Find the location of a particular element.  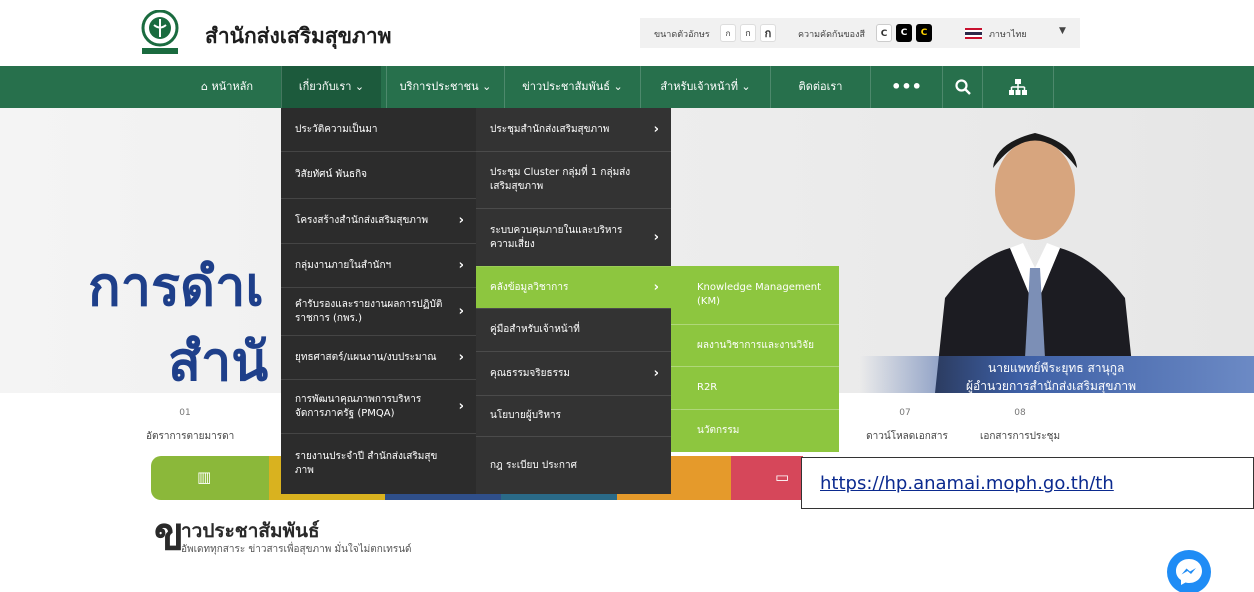

site-title: สำนักส่งเสริมสุขภาพ is located at coordinates (298, 36).